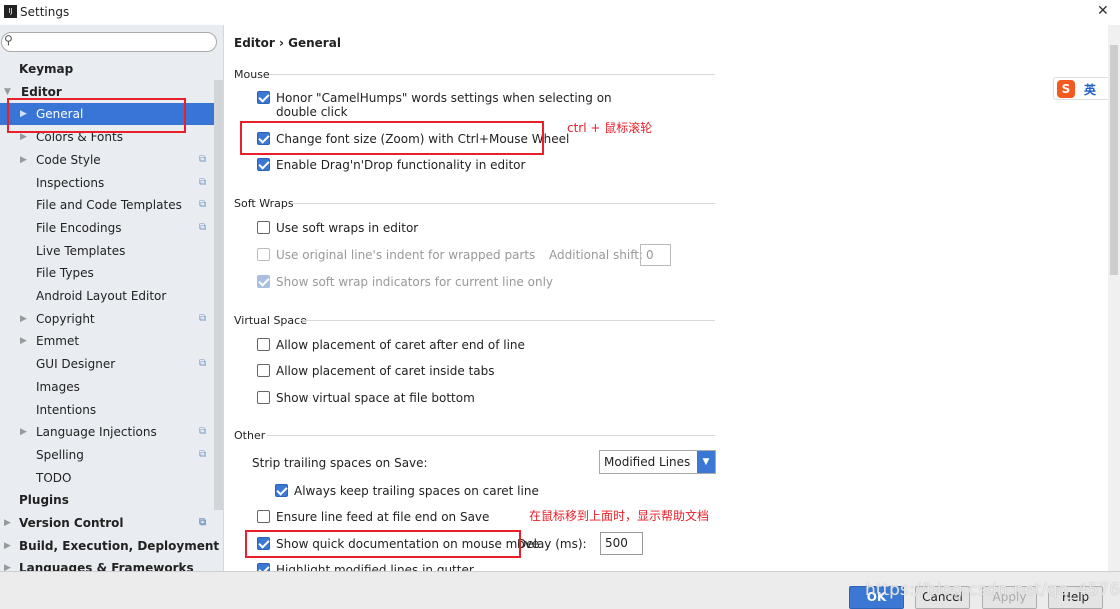  Describe the element at coordinates (107, 319) in the screenshot. I see `sidebar-item-copyright: ▶ Copyright ⧉` at that location.